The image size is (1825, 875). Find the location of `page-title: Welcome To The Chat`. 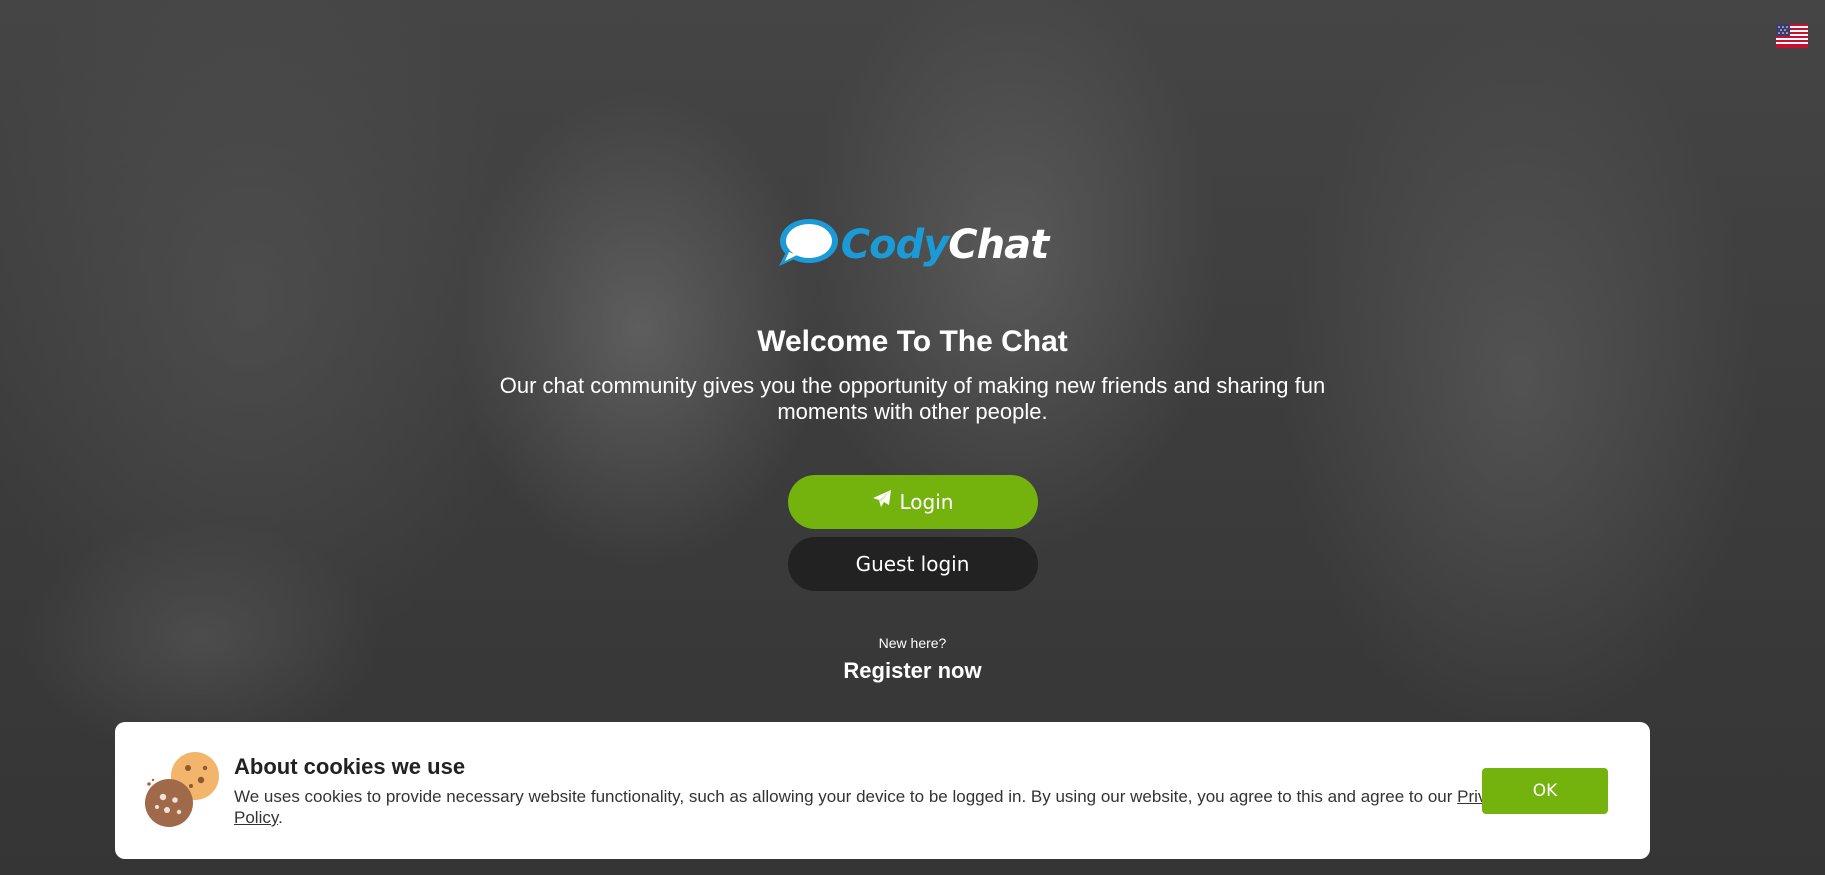

page-title: Welcome To The Chat is located at coordinates (912, 341).